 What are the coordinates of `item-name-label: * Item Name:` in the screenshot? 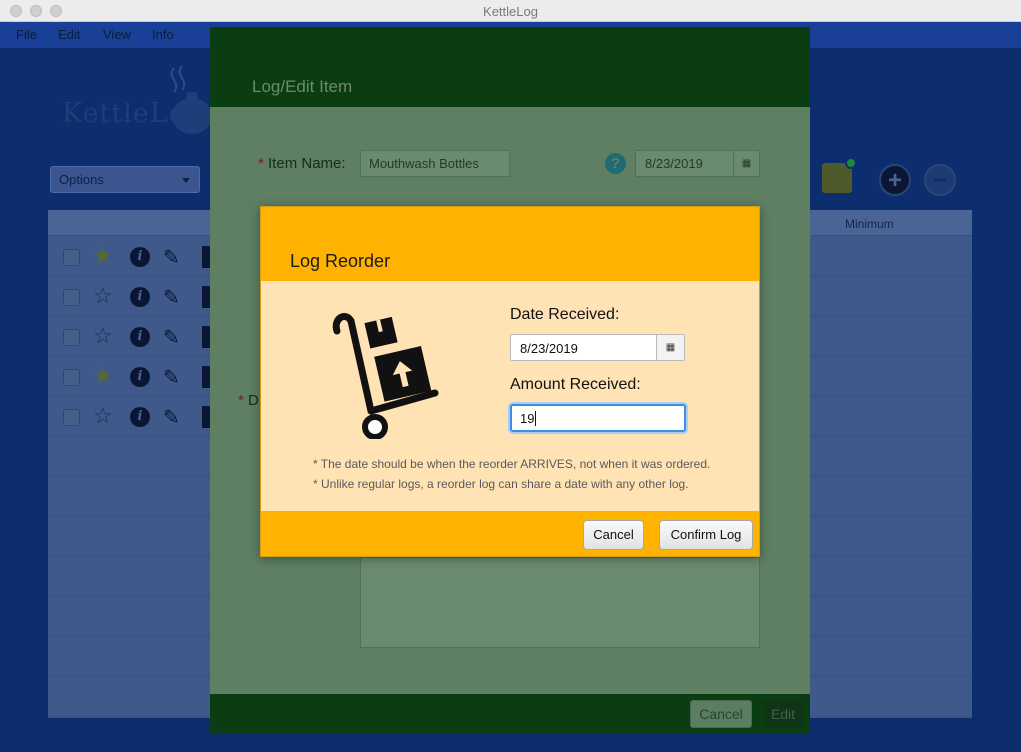 It's located at (302, 163).